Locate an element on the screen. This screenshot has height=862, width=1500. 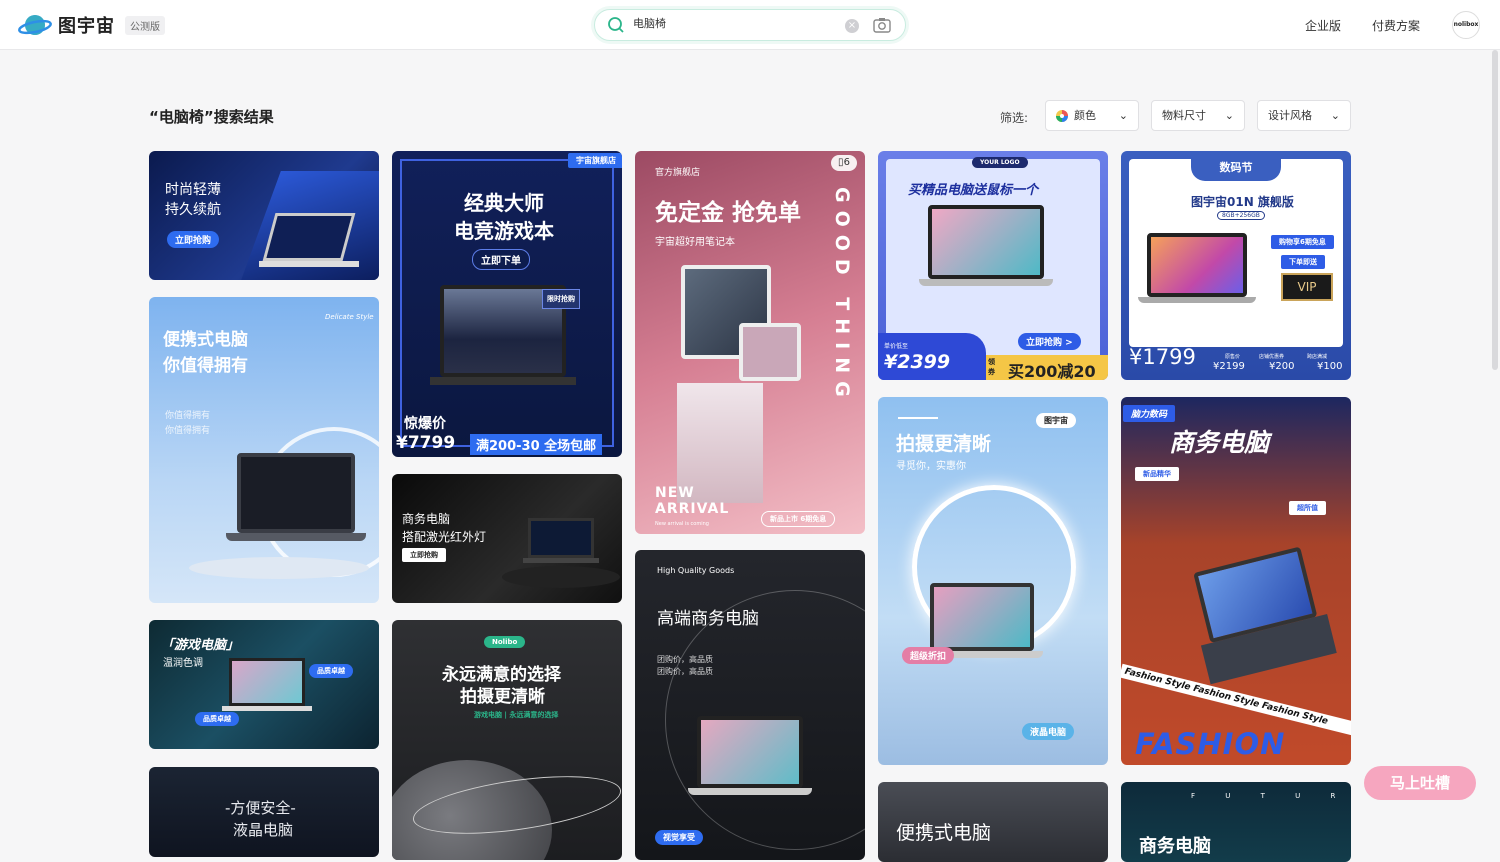
result-card: 便携式电脑 is located at coordinates (993, 822).